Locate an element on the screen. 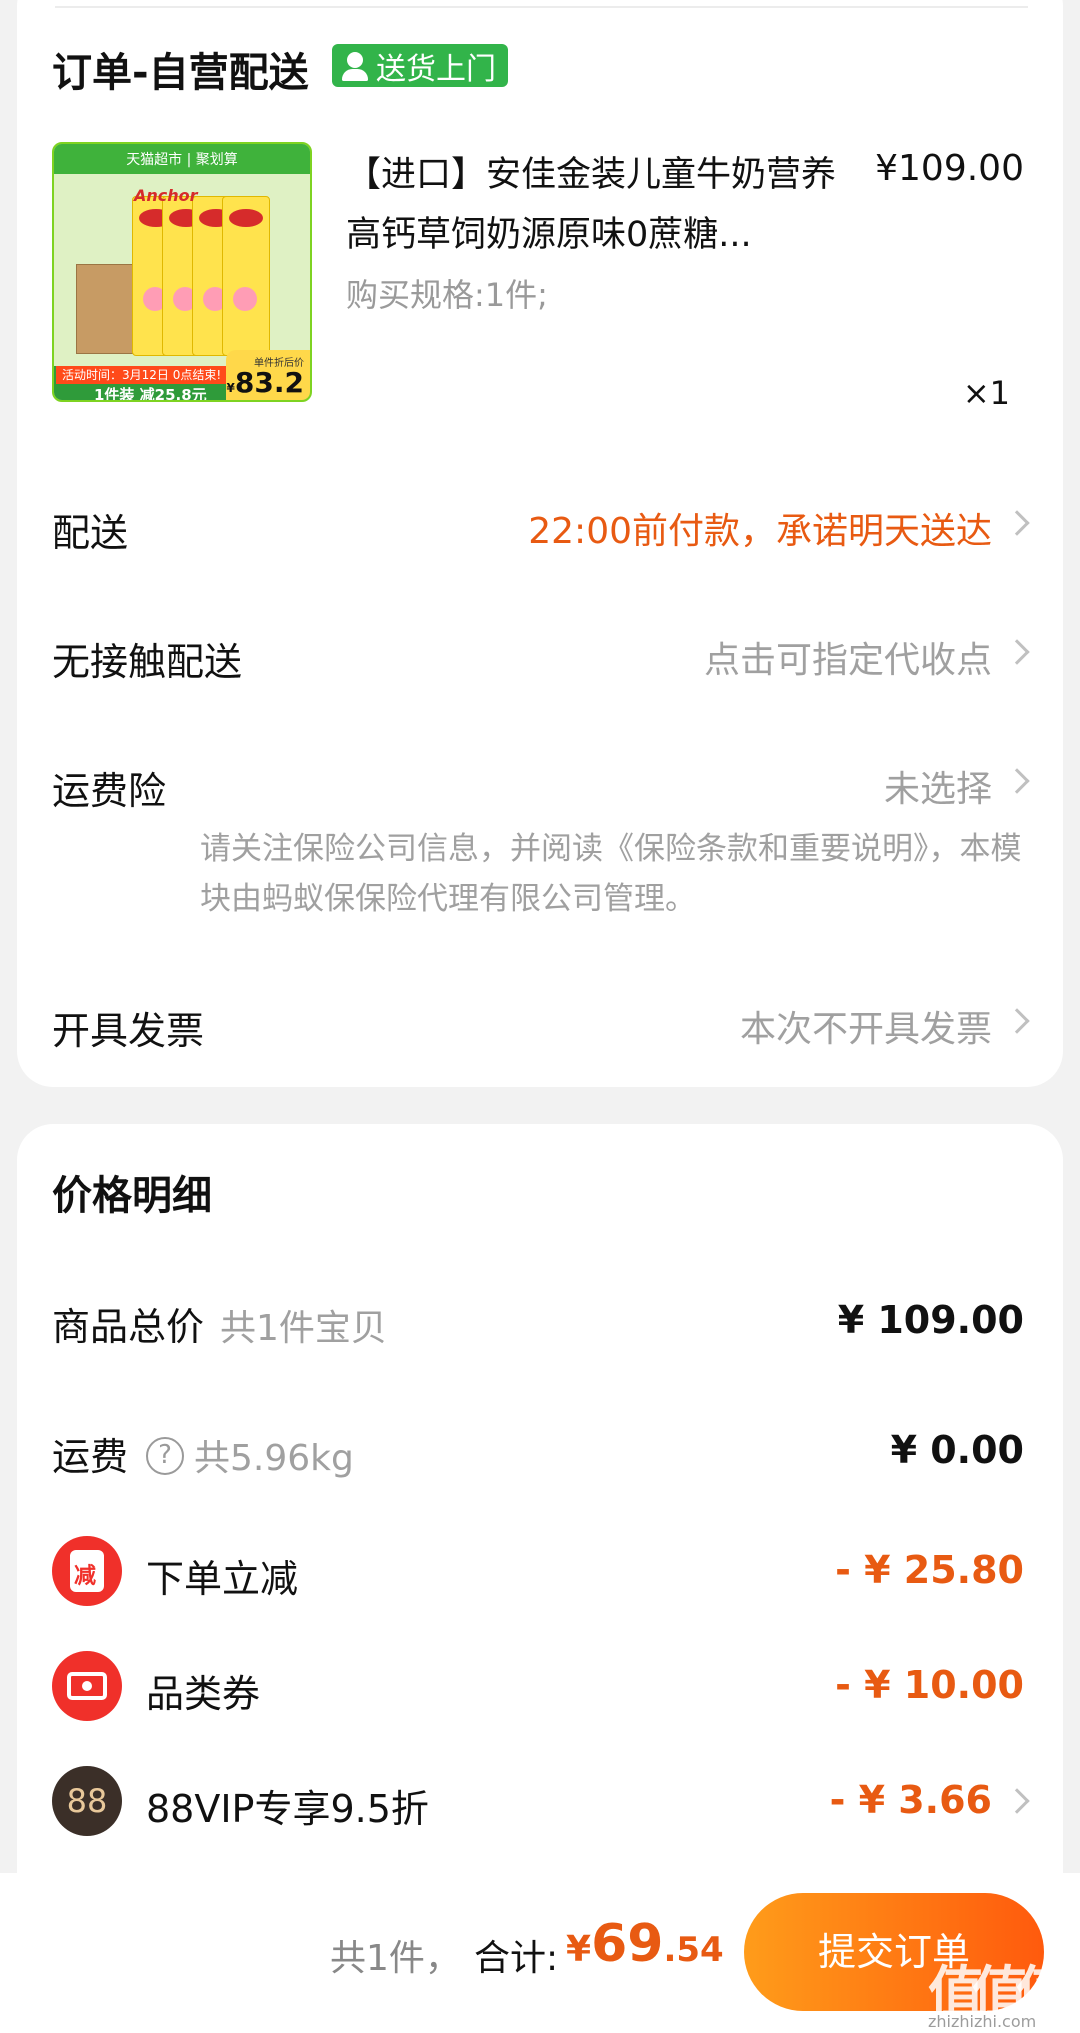 The image size is (1080, 2033). coupon-ticket-icon is located at coordinates (87, 1686).